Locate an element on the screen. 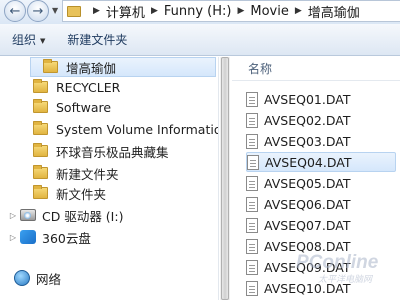 The width and height of the screenshot is (400, 300). nav-item-network: 网络 is located at coordinates (37, 278).